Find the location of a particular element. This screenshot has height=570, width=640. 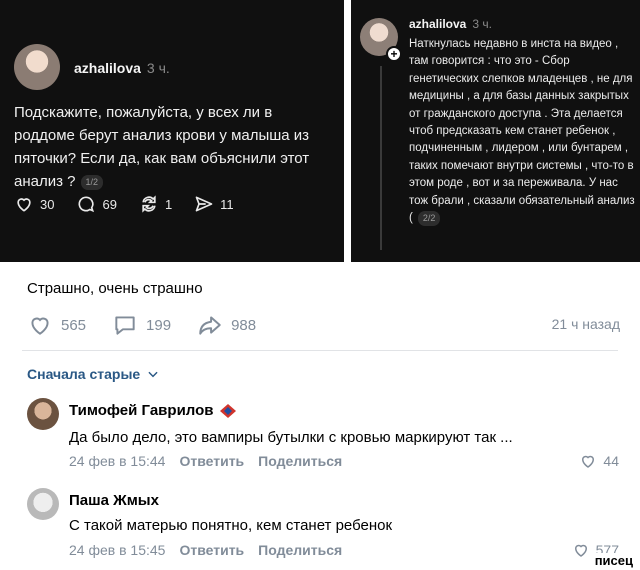

repost-stat: 1 is located at coordinates (155, 204).